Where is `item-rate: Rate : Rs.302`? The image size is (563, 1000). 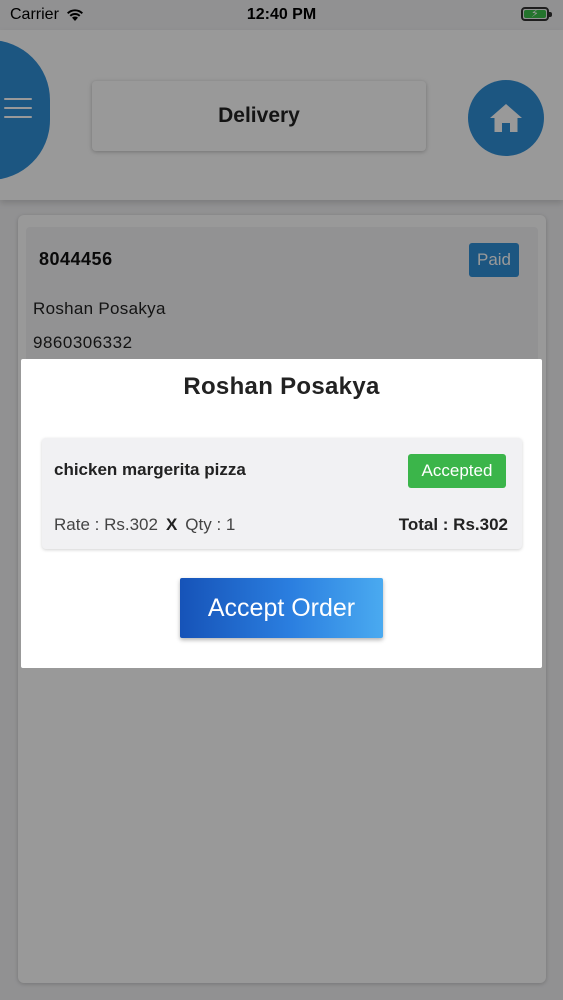 item-rate: Rate : Rs.302 is located at coordinates (106, 524).